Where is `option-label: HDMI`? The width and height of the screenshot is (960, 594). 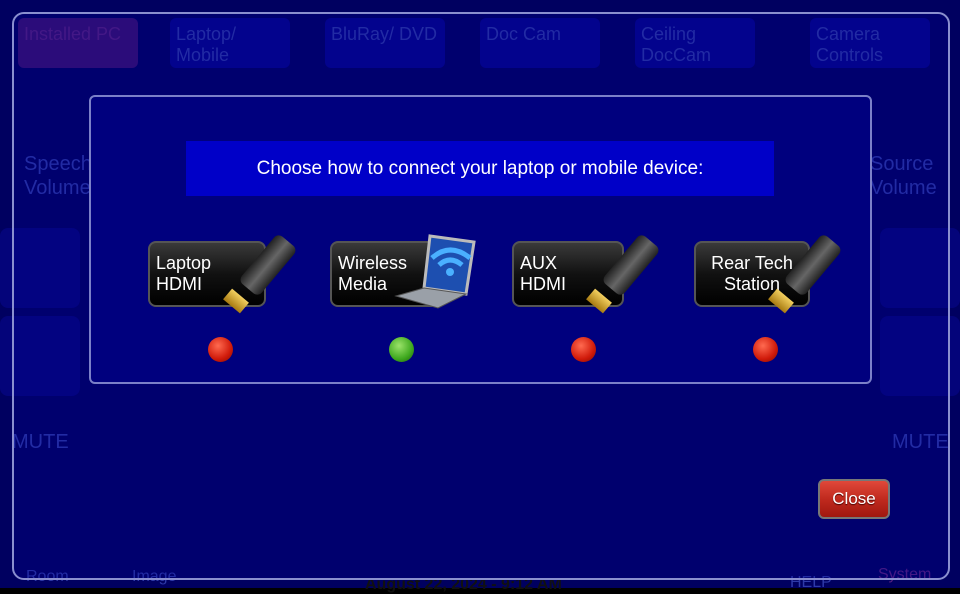
option-label: HDMI is located at coordinates (543, 284).